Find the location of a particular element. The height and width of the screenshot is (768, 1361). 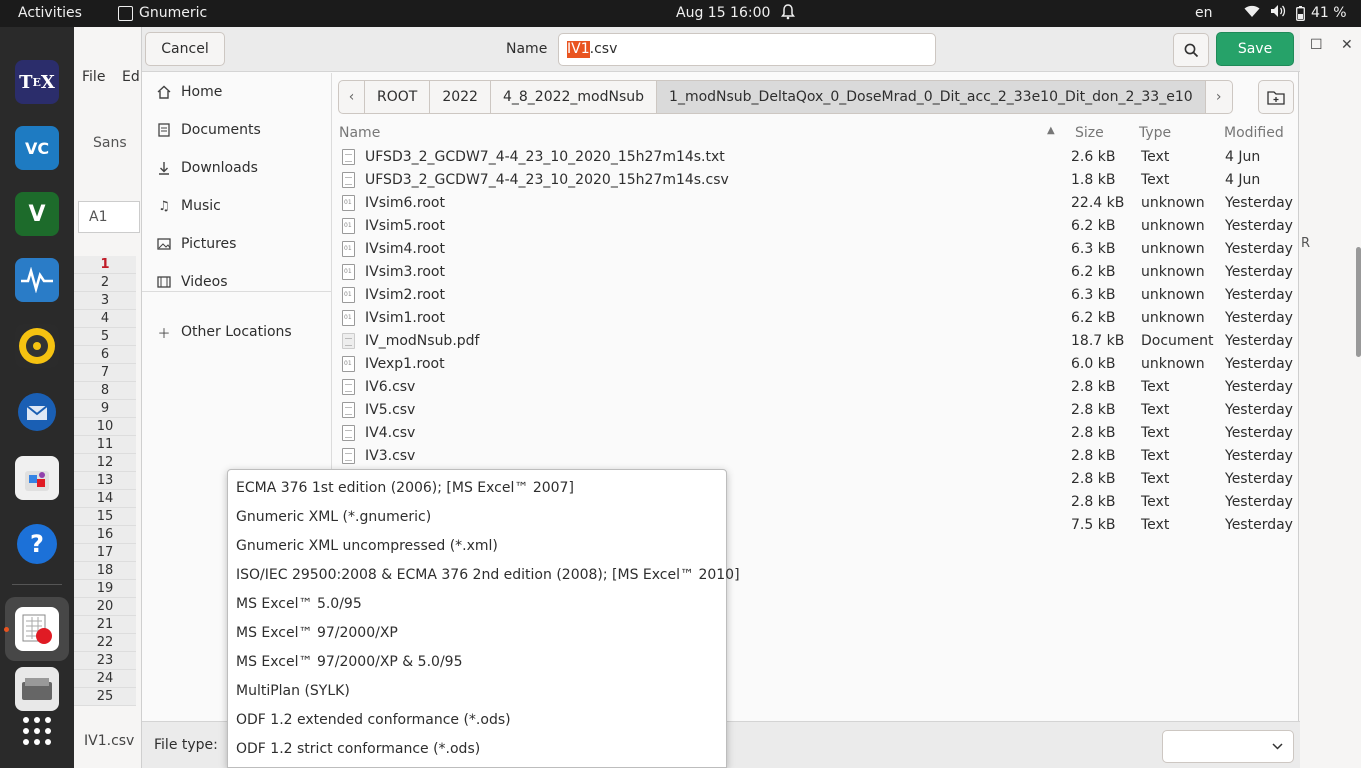

file-row: IVsim3.root 6.2 kB unknown Yesterday is located at coordinates (816, 272).